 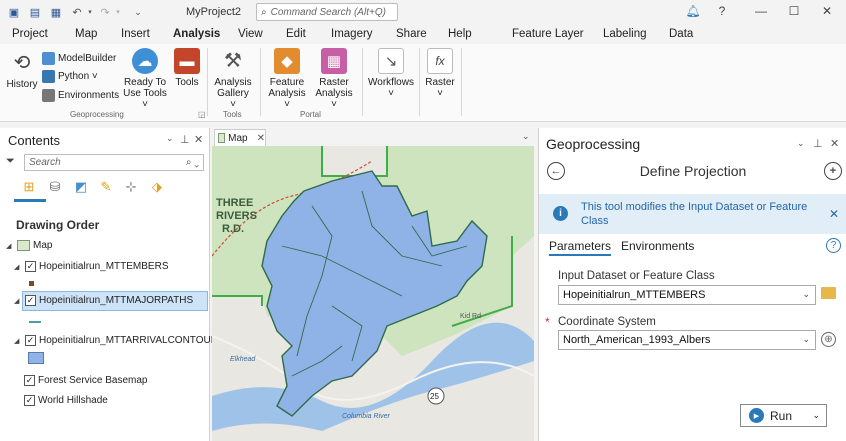 I want to click on tab-insert: Insert, so click(x=135, y=34).